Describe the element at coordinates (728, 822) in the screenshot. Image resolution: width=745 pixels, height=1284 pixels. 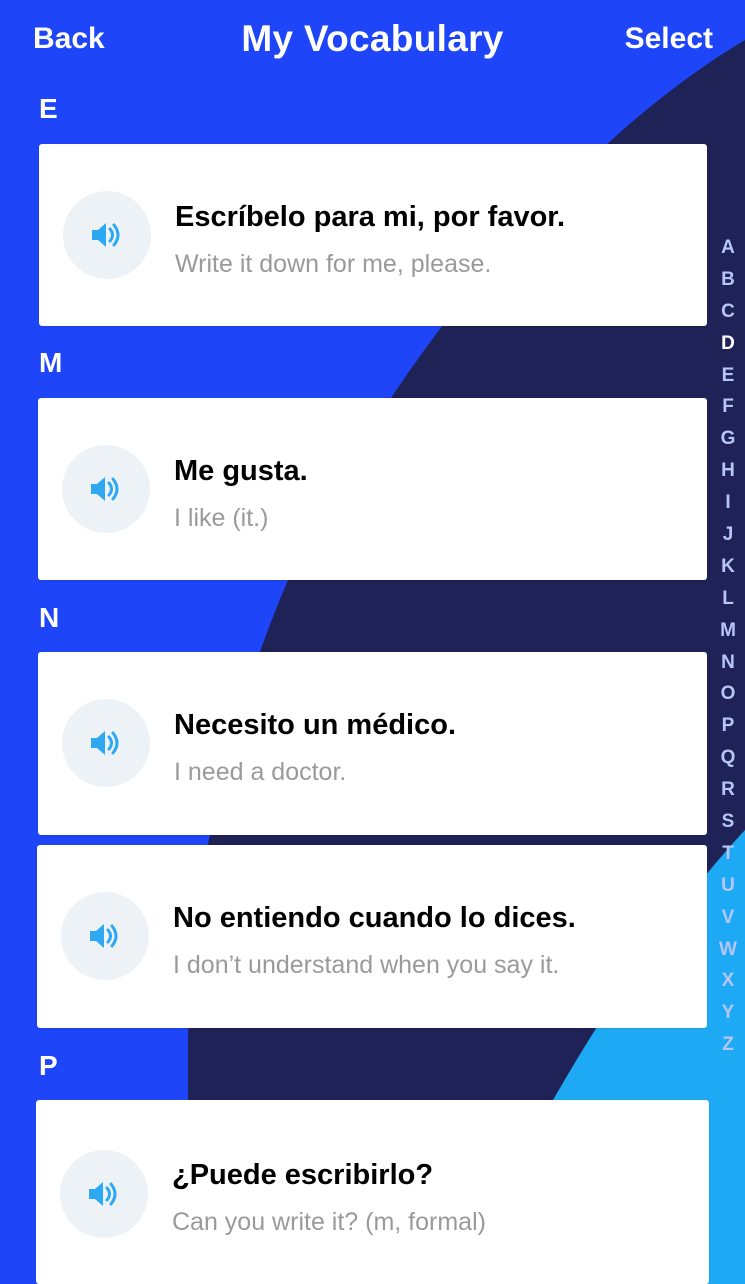
I see `index-letter-s: S` at that location.